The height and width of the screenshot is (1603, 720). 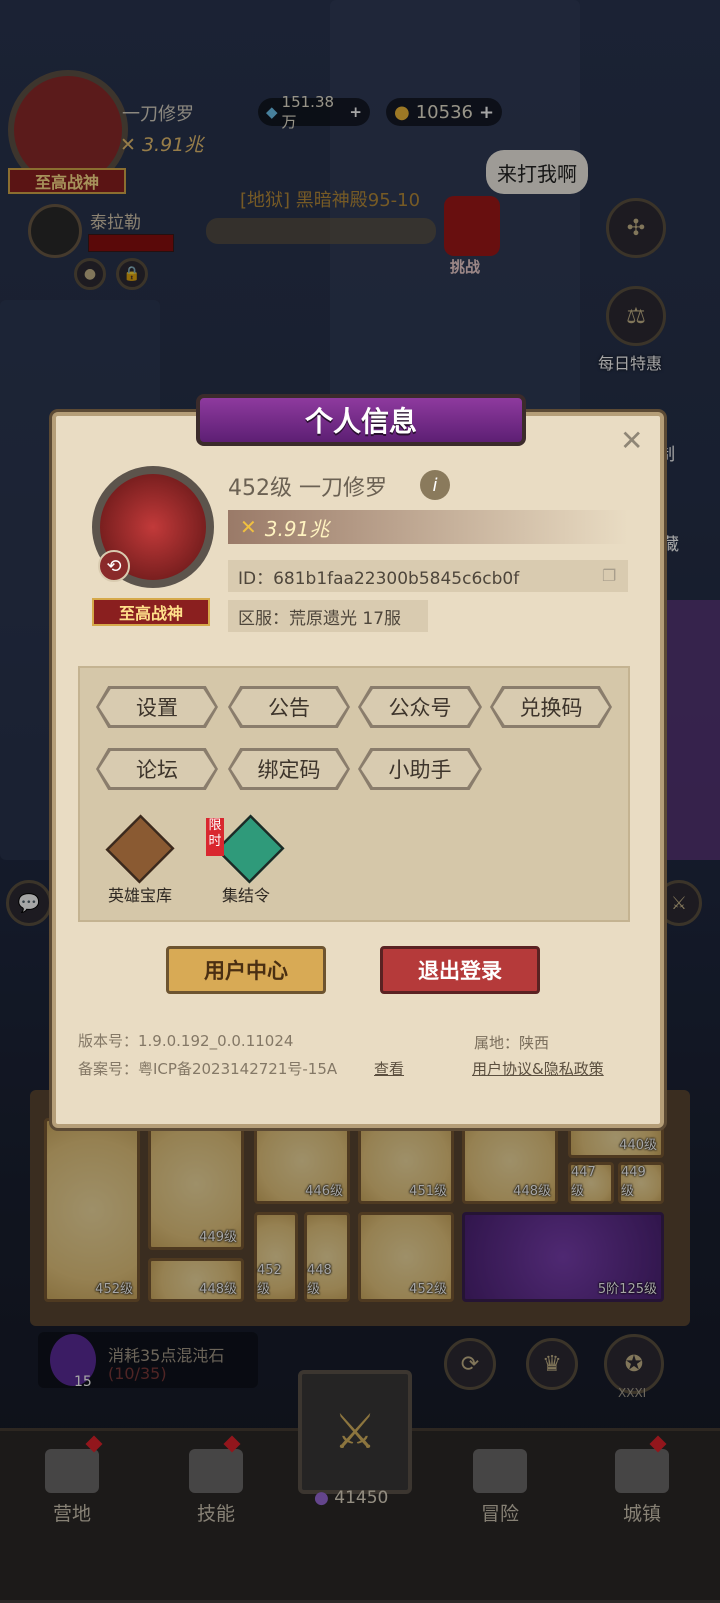 What do you see at coordinates (307, 488) in the screenshot?
I see `profile-level-name: 452级 一刀修罗` at bounding box center [307, 488].